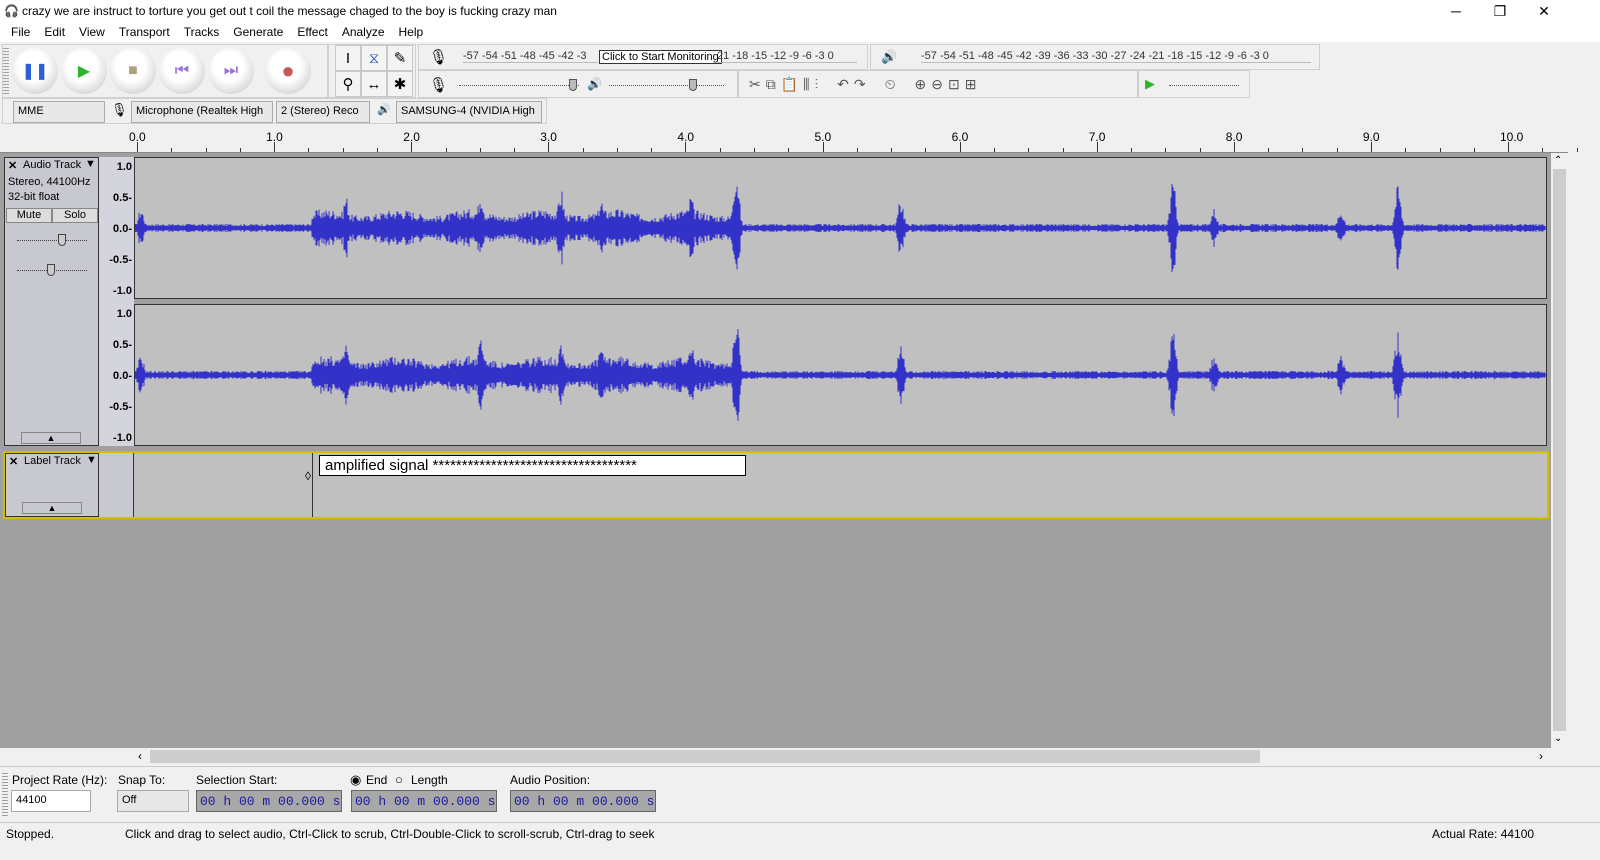 The image size is (1600, 860). I want to click on menu-generate: Generate, so click(258, 32).